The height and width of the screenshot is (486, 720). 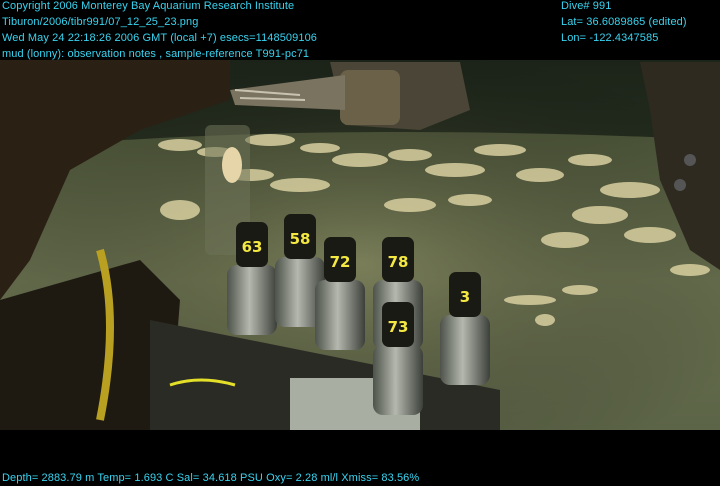 What do you see at coordinates (398, 262) in the screenshot?
I see `core-label: 78` at bounding box center [398, 262].